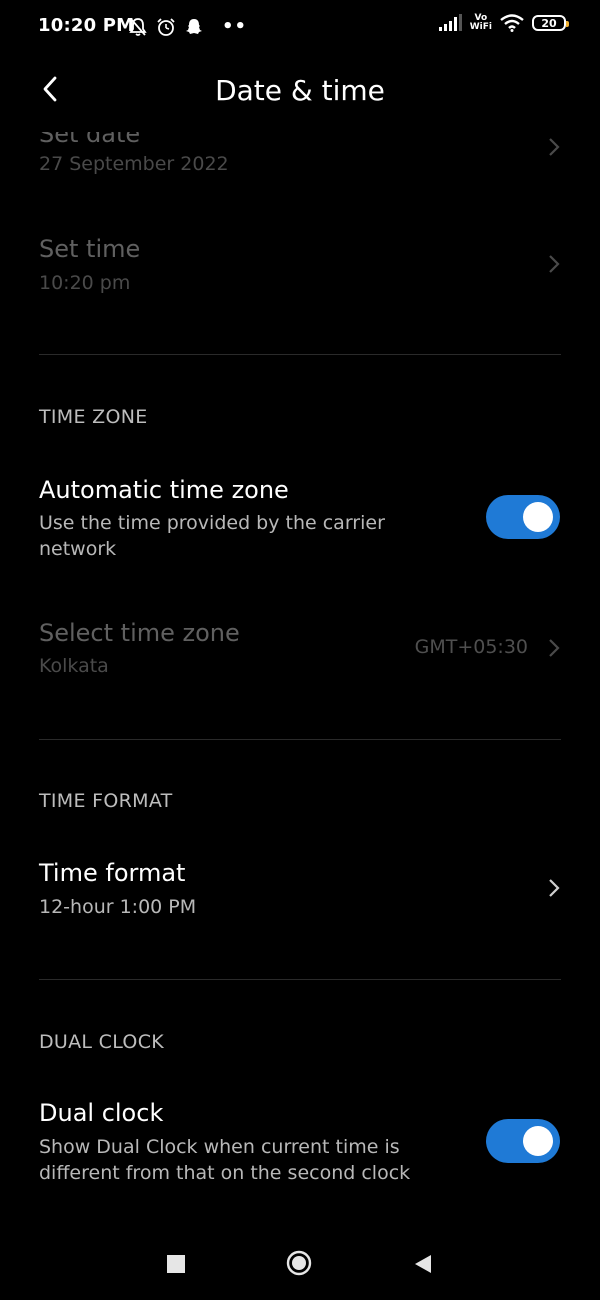 This screenshot has width=600, height=1300. What do you see at coordinates (90, 249) in the screenshot?
I see `set-time-title: Set time` at bounding box center [90, 249].